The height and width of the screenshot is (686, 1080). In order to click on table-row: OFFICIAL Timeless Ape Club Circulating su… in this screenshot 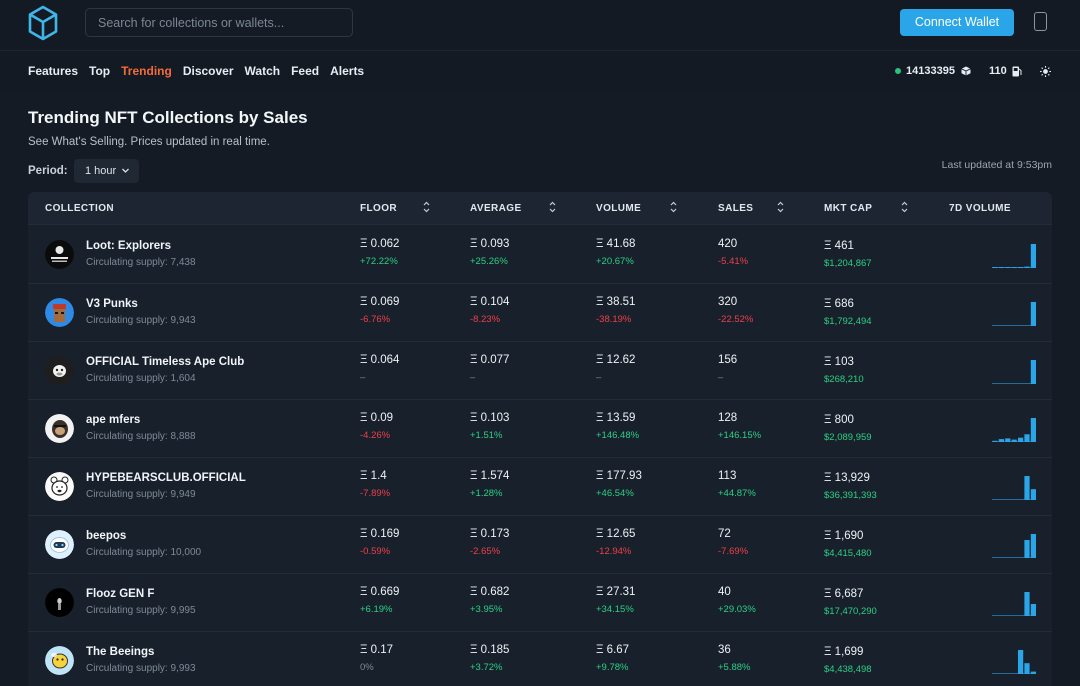, I will do `click(540, 371)`.